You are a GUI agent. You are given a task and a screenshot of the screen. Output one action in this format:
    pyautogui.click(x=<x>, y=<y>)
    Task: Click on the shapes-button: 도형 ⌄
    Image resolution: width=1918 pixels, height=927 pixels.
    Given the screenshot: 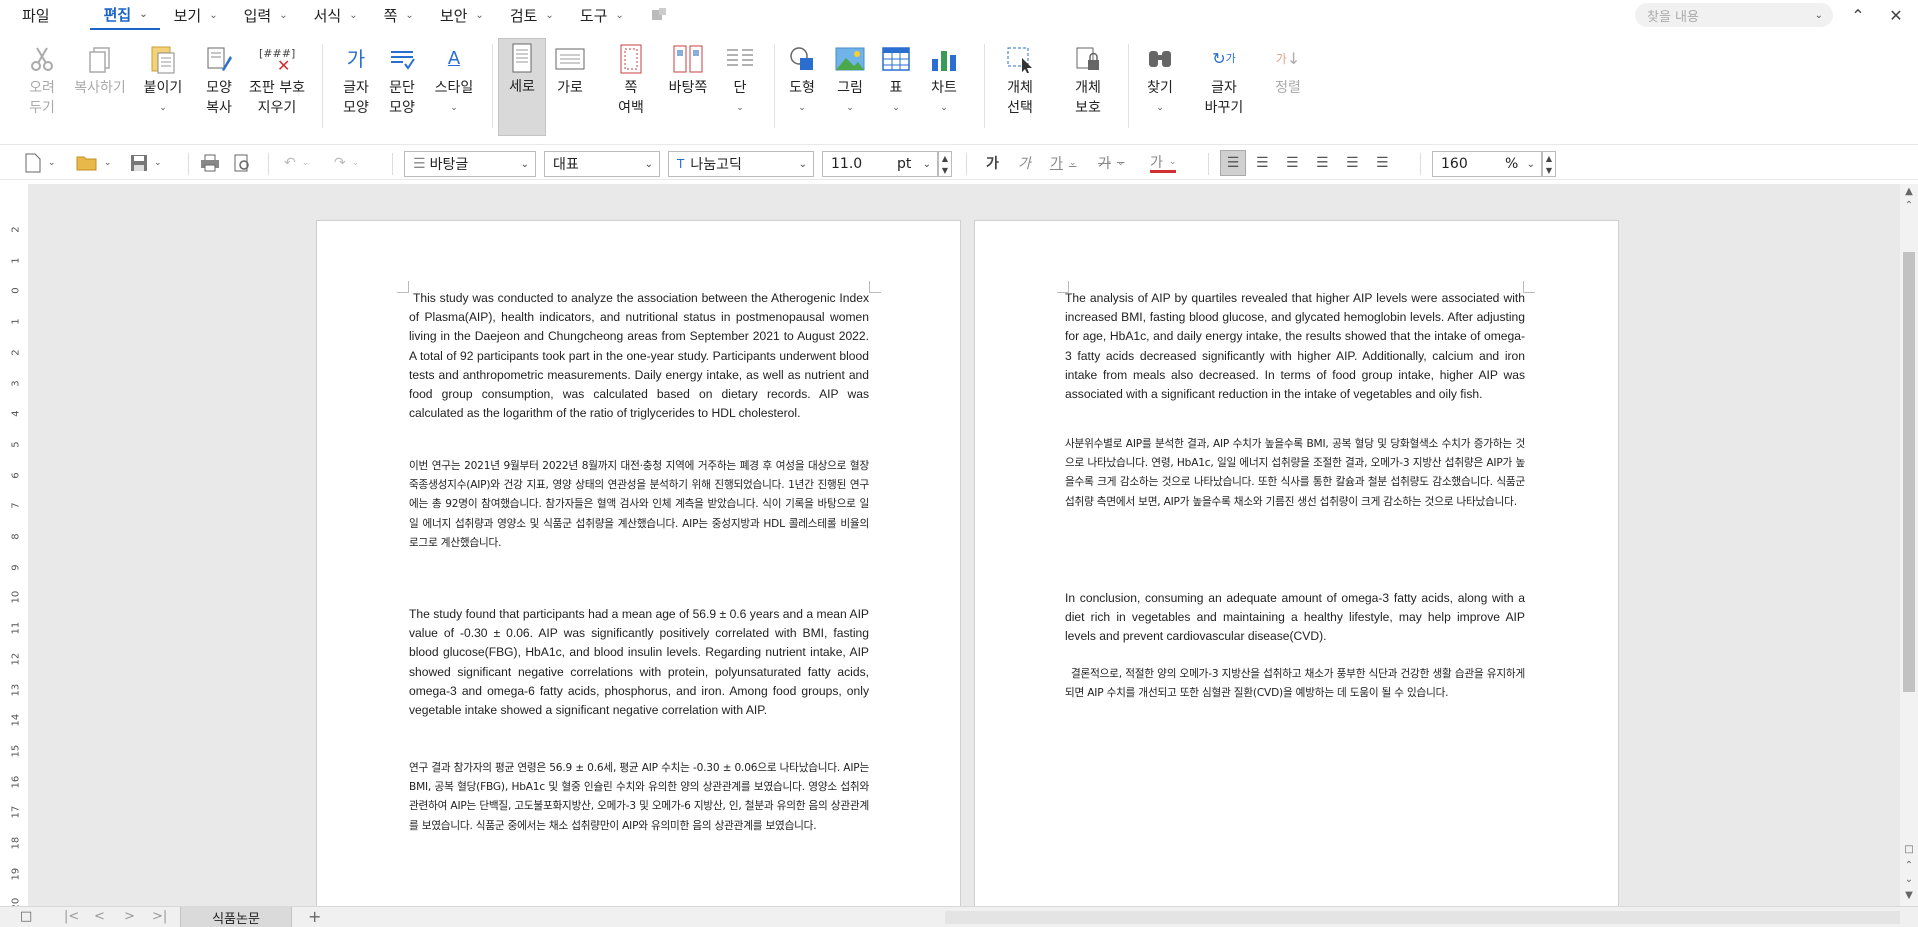 What is the action you would take?
    pyautogui.click(x=802, y=79)
    